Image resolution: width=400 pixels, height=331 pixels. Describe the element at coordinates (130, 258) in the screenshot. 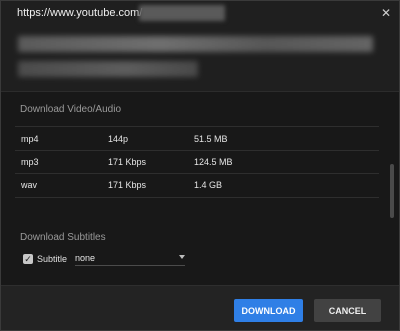

I see `subtitle-language-select: none` at that location.